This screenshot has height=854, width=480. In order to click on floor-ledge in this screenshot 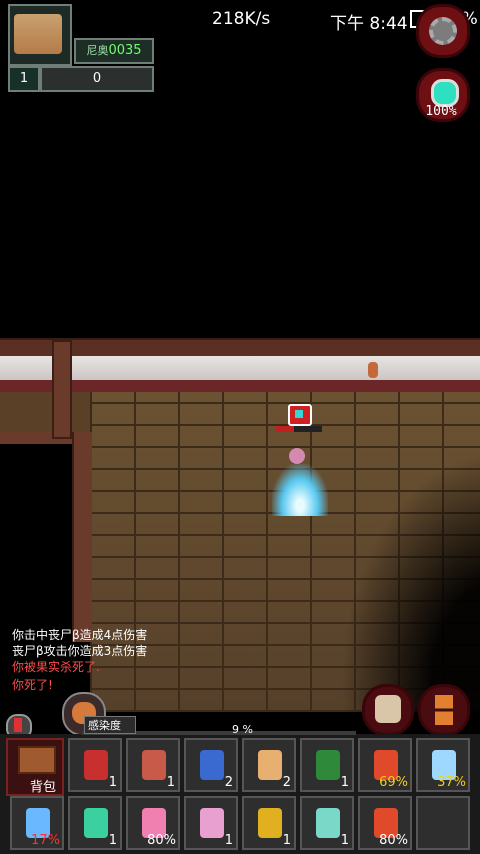, I will do `click(45, 412)`.